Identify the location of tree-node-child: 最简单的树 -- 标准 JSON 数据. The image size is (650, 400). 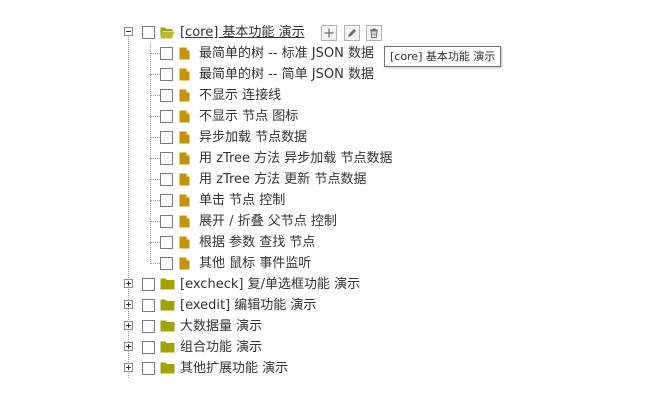
(382, 53).